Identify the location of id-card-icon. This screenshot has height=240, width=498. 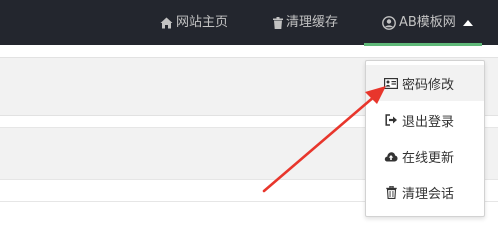
(391, 83).